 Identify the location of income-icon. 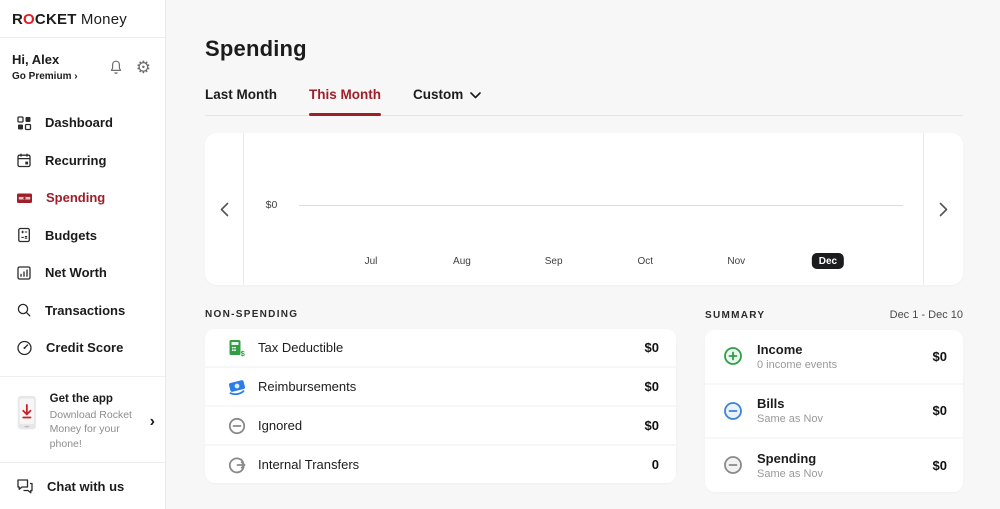
(733, 356).